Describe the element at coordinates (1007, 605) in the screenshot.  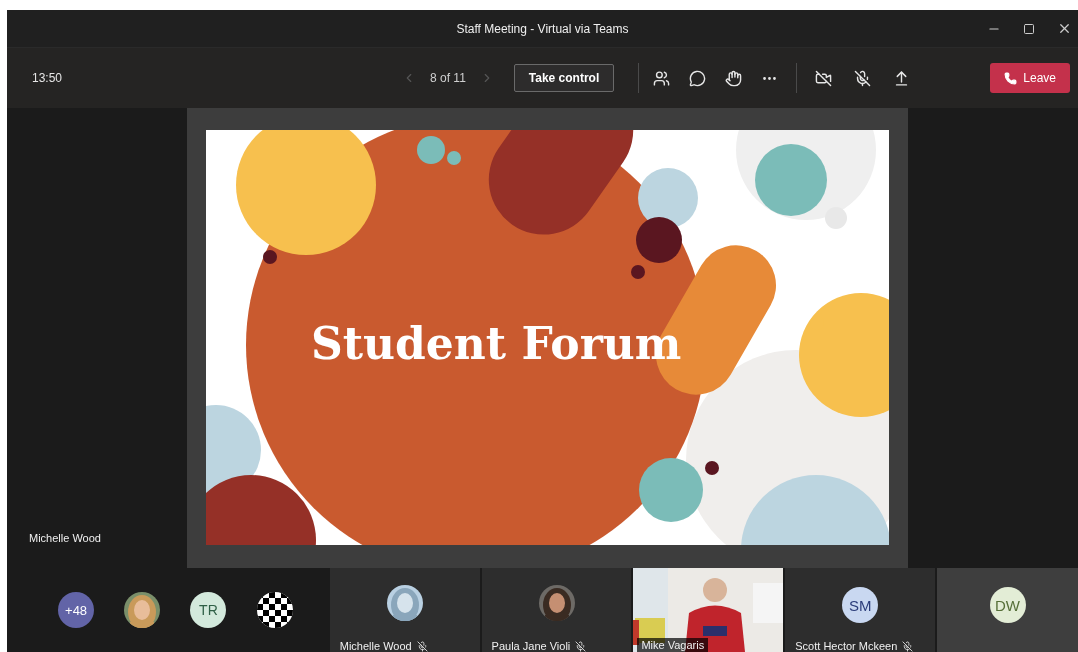
I see `initials-avatar: DW` at that location.